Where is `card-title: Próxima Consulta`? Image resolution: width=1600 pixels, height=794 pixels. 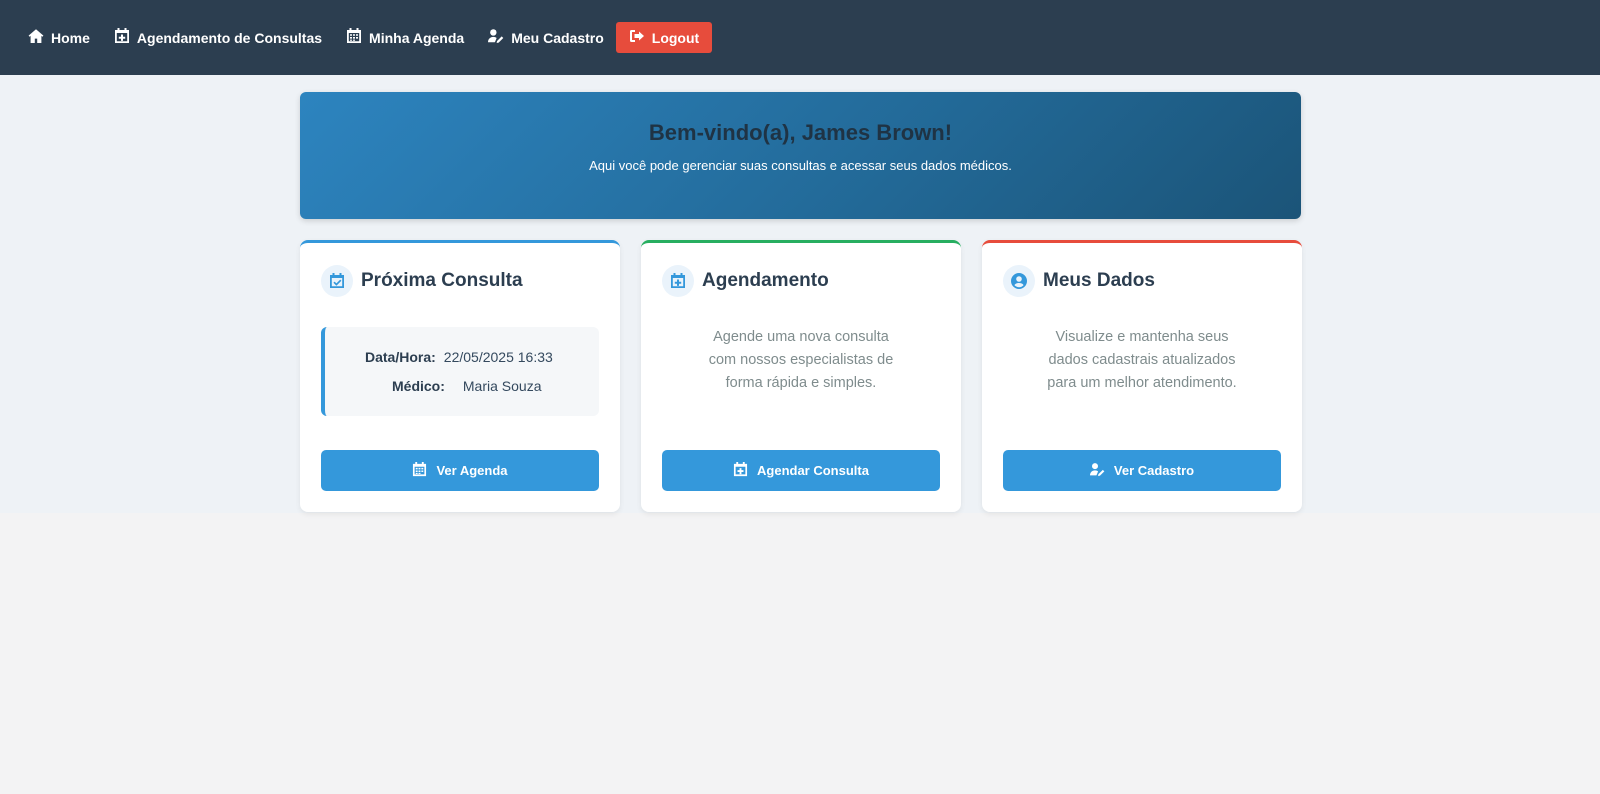
card-title: Próxima Consulta is located at coordinates (442, 280).